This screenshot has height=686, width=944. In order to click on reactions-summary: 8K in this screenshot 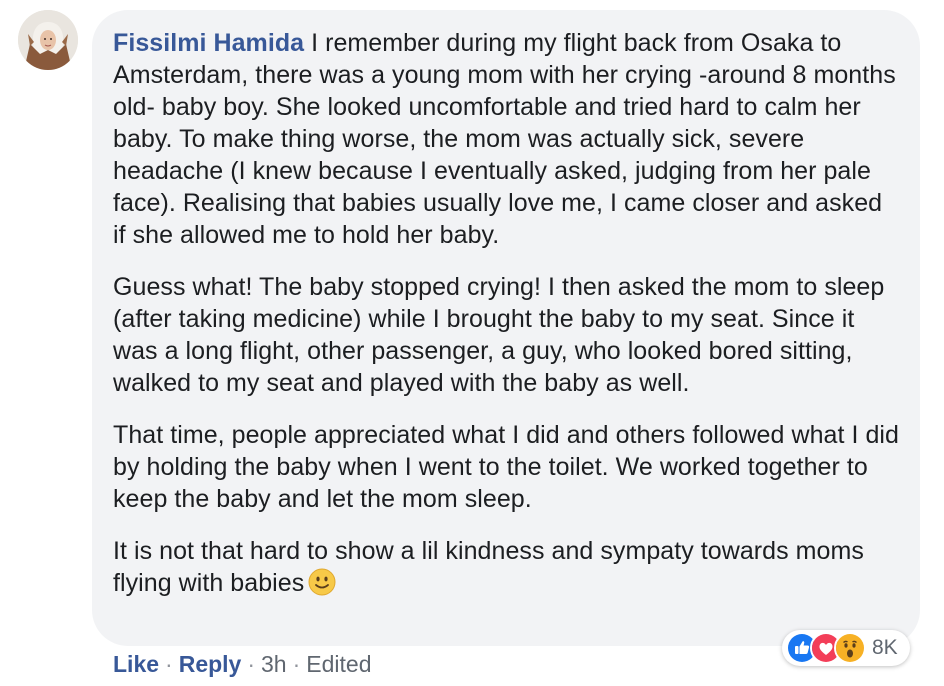, I will do `click(846, 648)`.